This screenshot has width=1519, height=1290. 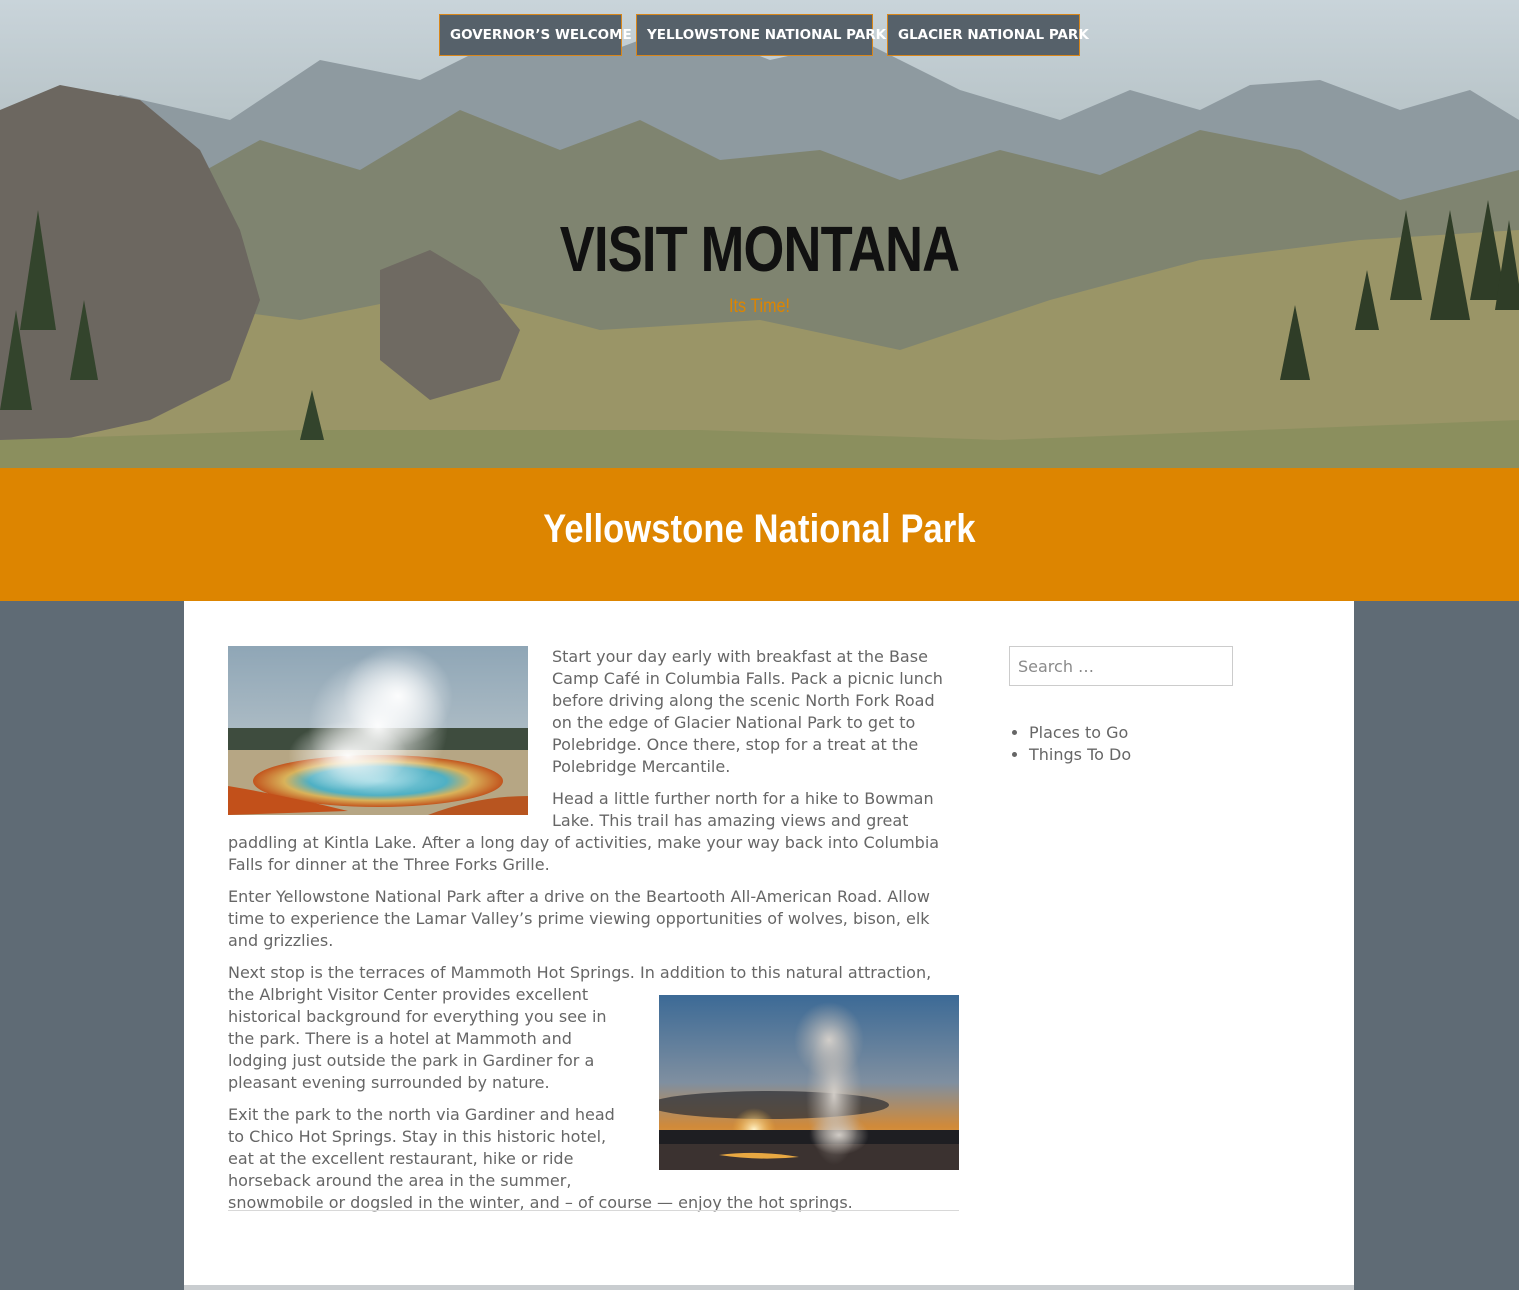 I want to click on old-faithful-sunset-image, so click(x=809, y=1082).